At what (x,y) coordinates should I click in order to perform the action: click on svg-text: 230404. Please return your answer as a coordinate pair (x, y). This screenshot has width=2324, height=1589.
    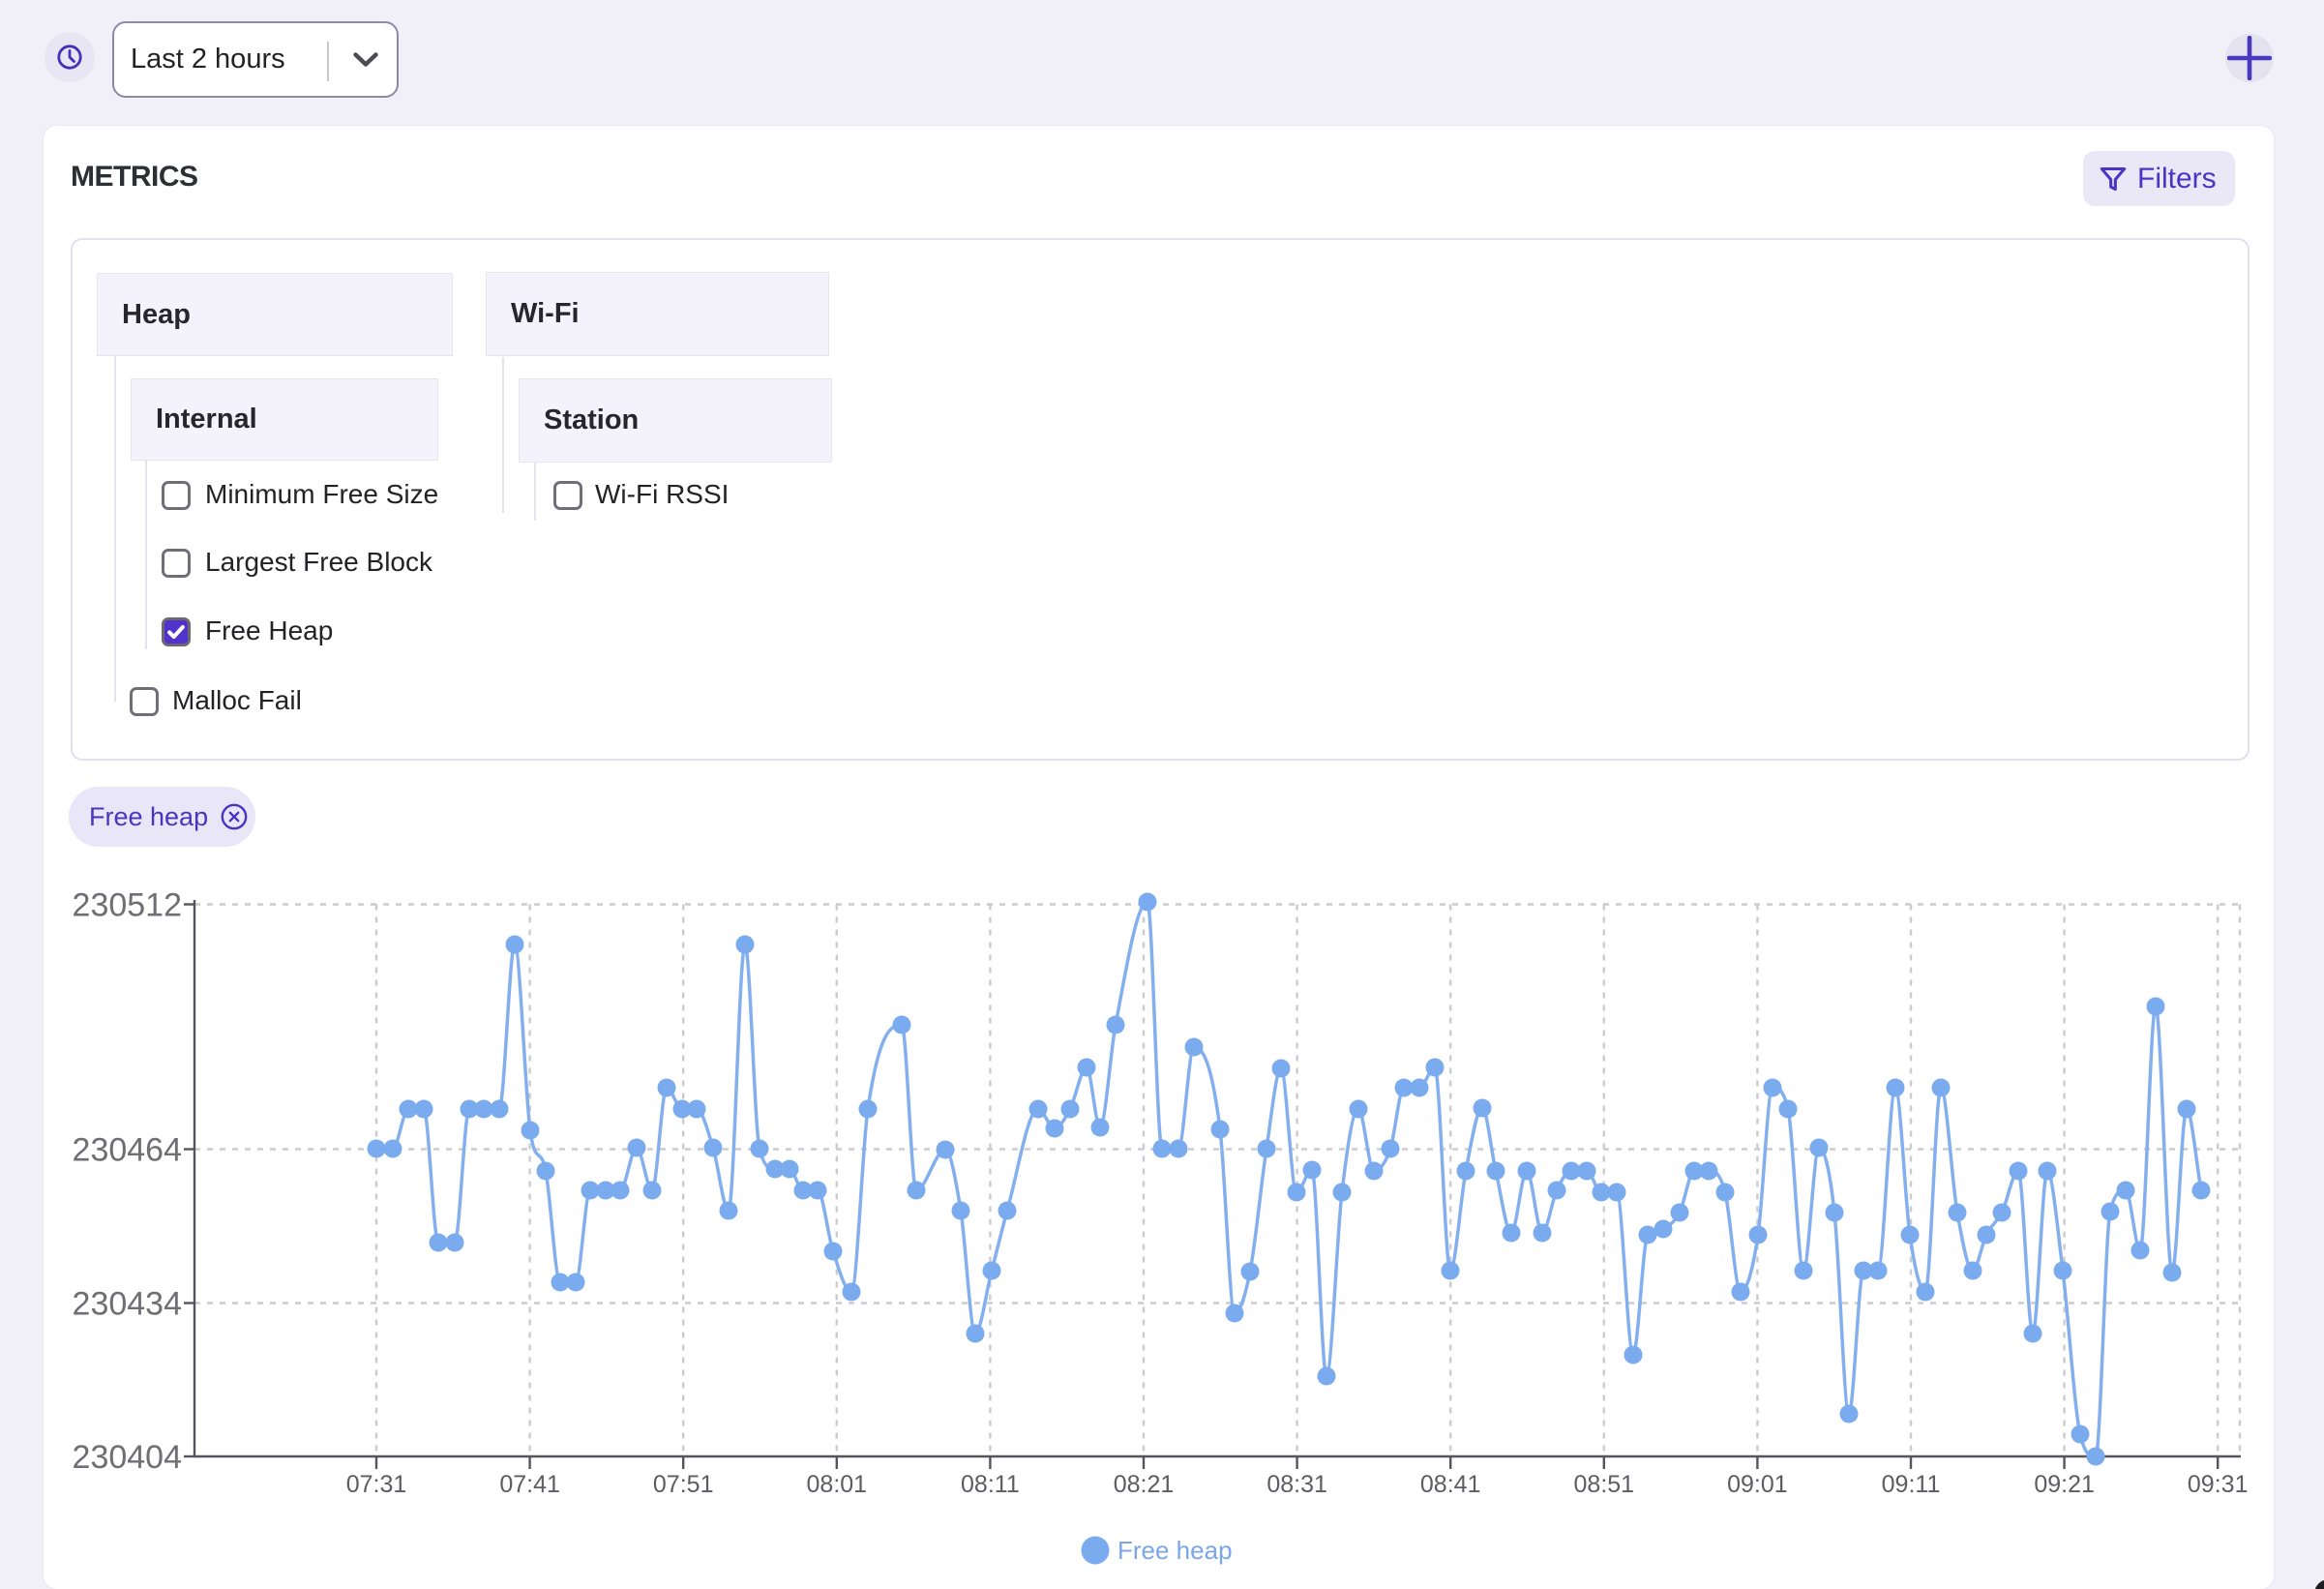
    Looking at the image, I should click on (128, 1457).